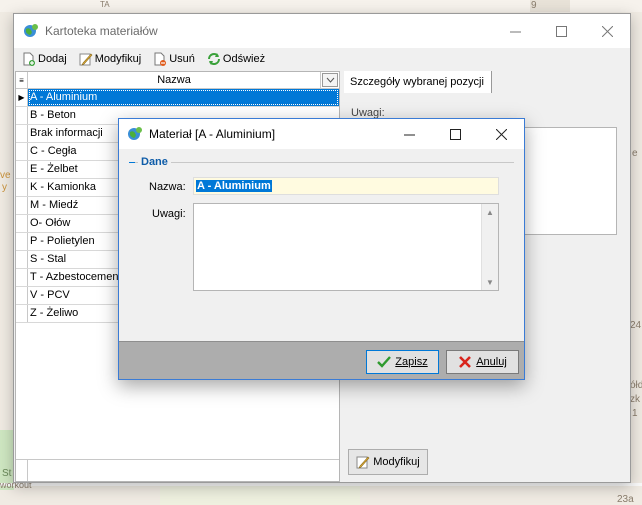 The image size is (642, 505). I want to click on add-button-label: Dodaj, so click(52, 59).